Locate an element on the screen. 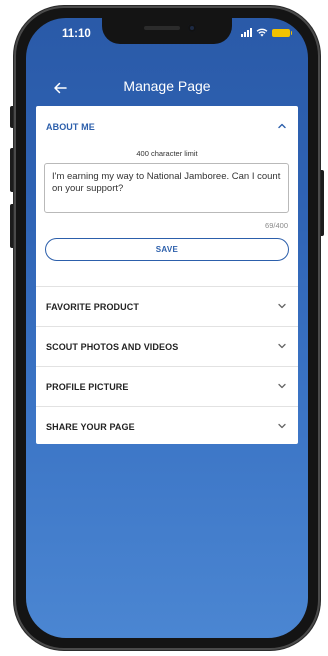 Image resolution: width=328 pixels, height=656 pixels. nav-bar: Manage Page is located at coordinates (167, 88).